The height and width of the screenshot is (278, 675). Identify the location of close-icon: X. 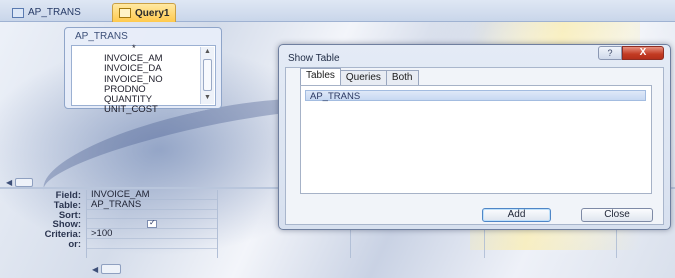
(643, 53).